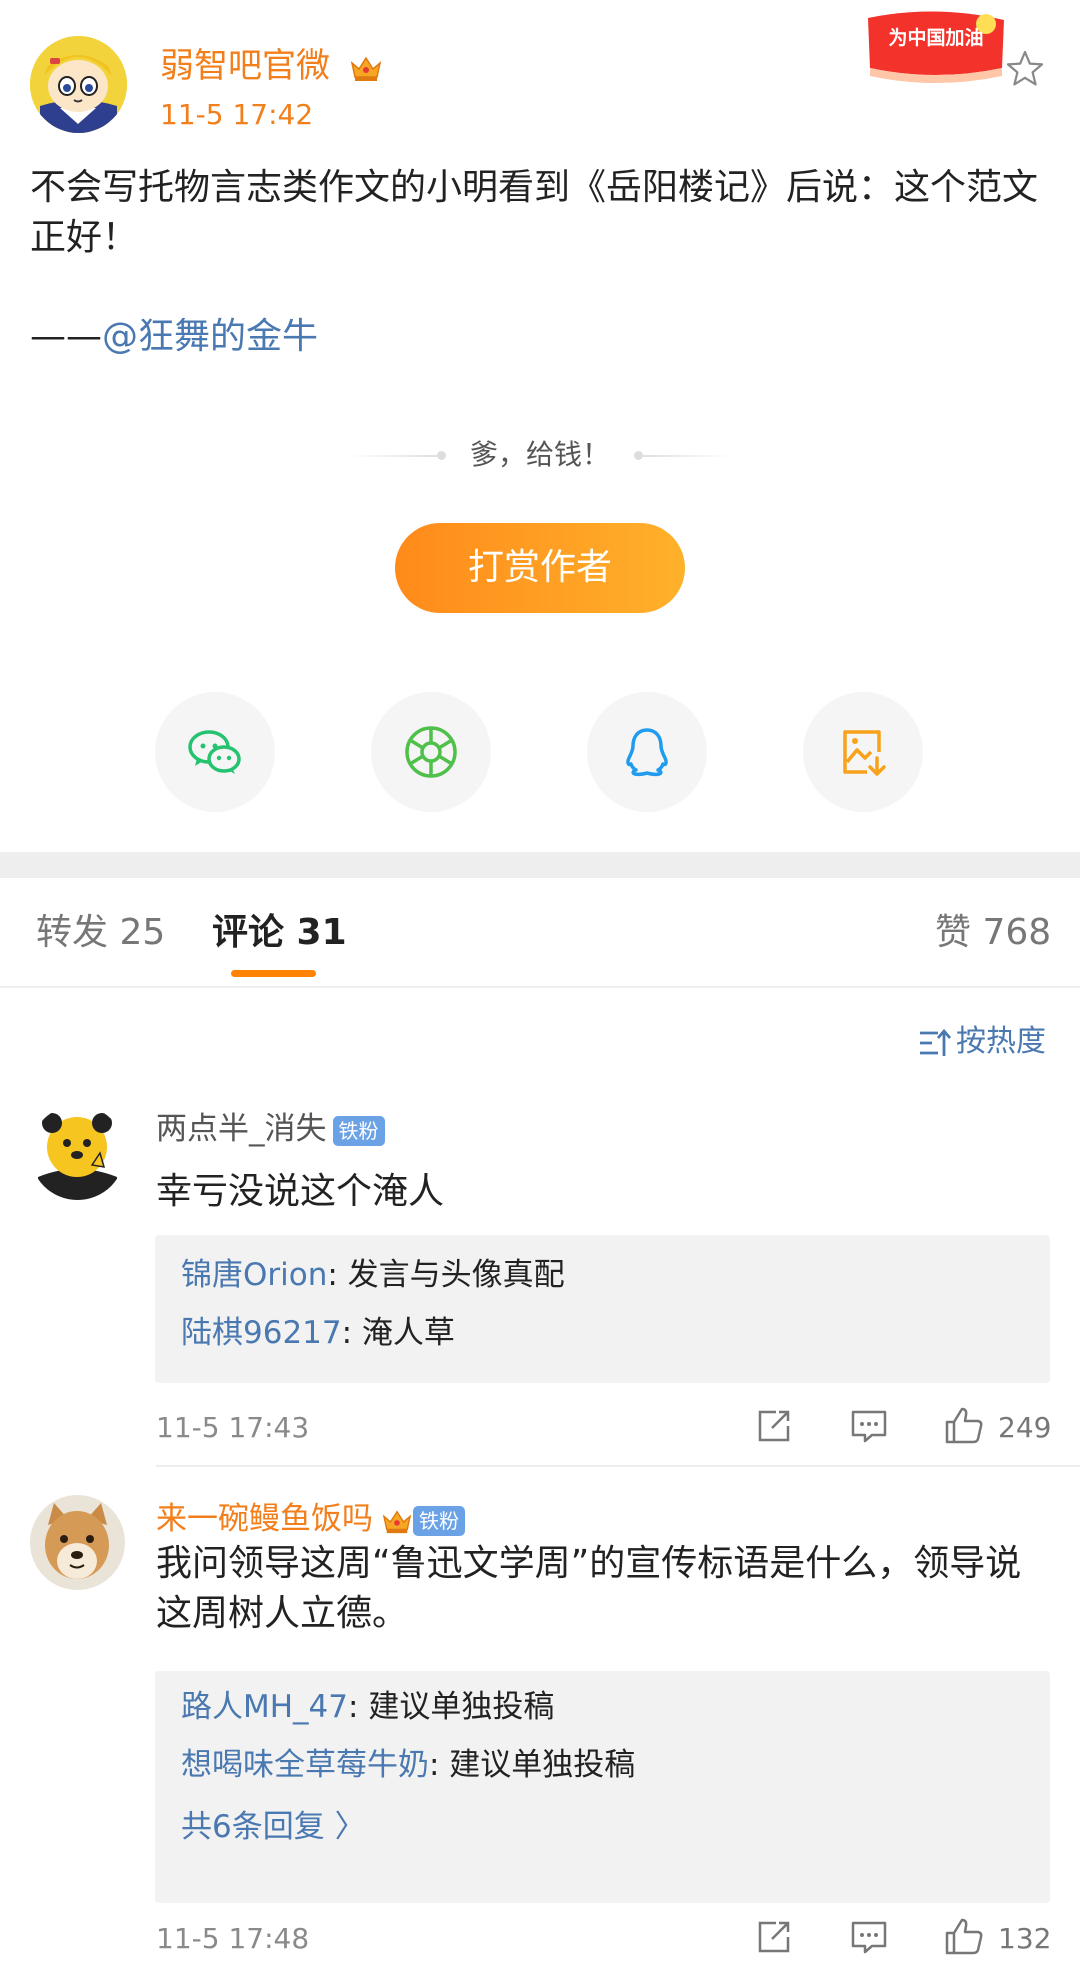 The width and height of the screenshot is (1080, 1963). What do you see at coordinates (540, 752) in the screenshot?
I see `share-row` at bounding box center [540, 752].